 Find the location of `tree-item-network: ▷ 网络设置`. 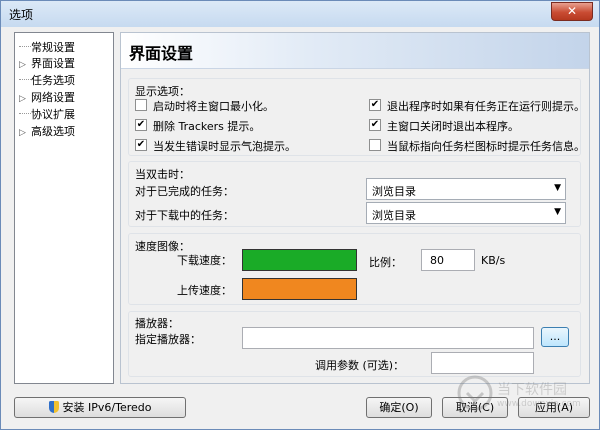

tree-item-network: ▷ 网络设置 is located at coordinates (47, 97).